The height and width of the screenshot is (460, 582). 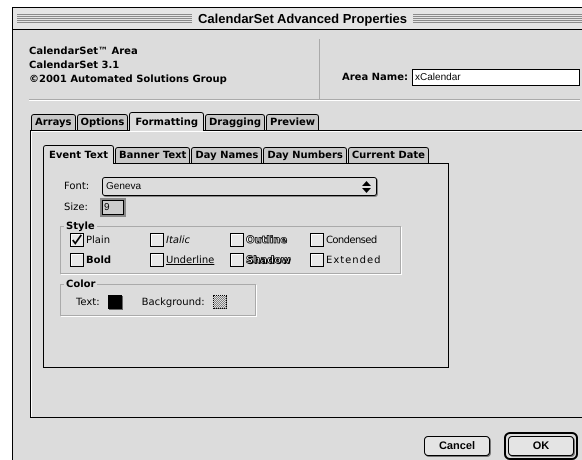 I want to click on color-label: Background:, so click(x=173, y=302).